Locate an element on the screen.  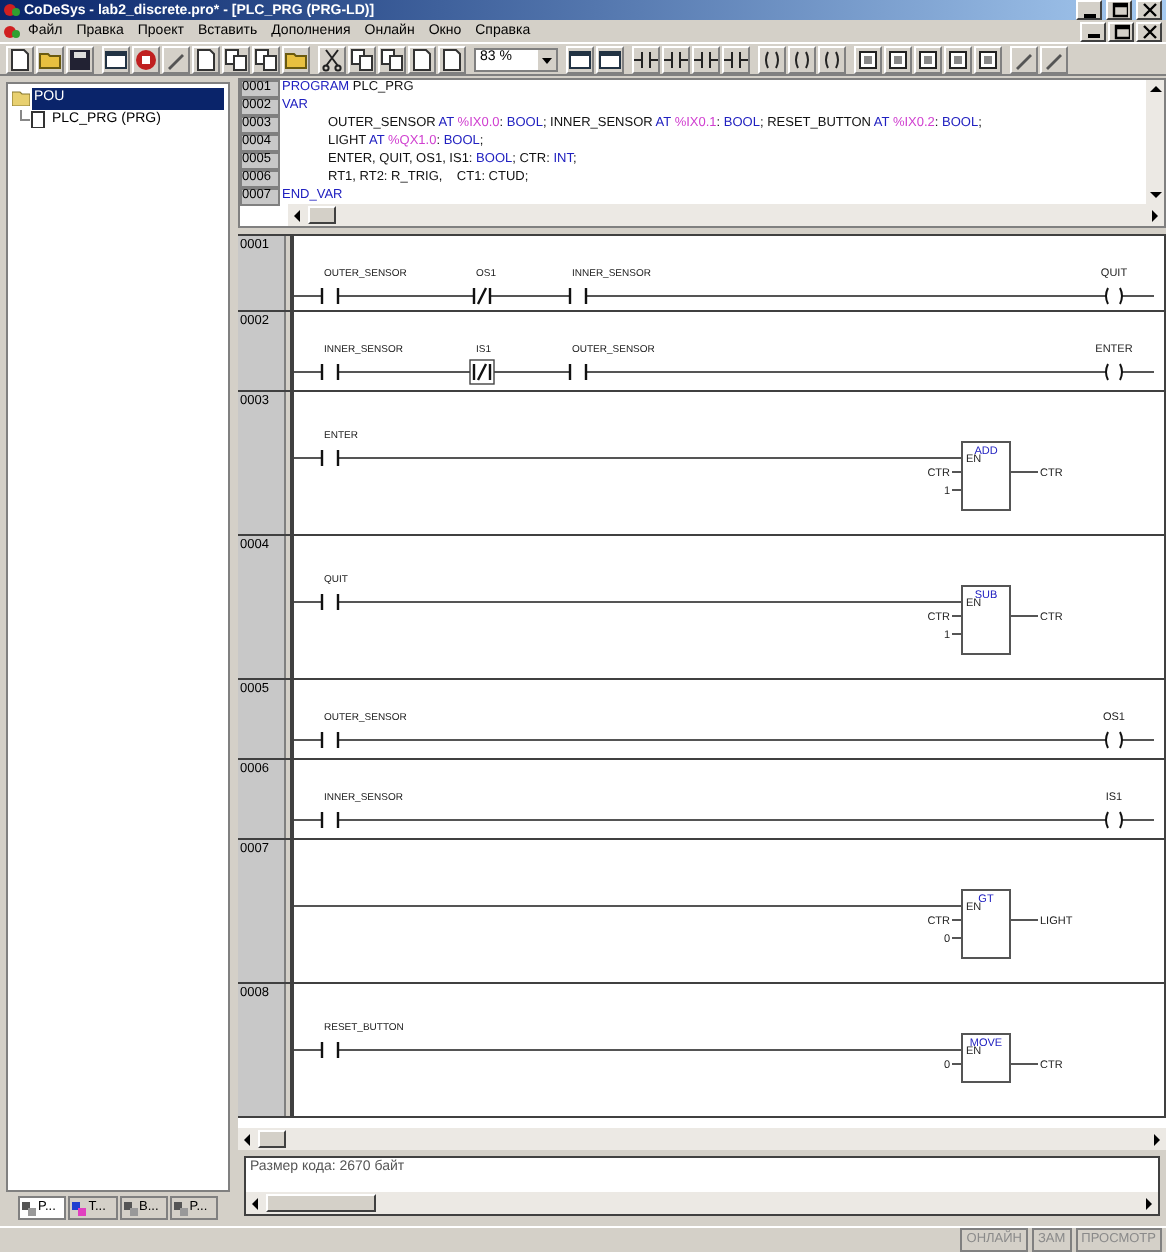
scroll-up-icon is located at coordinates (1155, 88).